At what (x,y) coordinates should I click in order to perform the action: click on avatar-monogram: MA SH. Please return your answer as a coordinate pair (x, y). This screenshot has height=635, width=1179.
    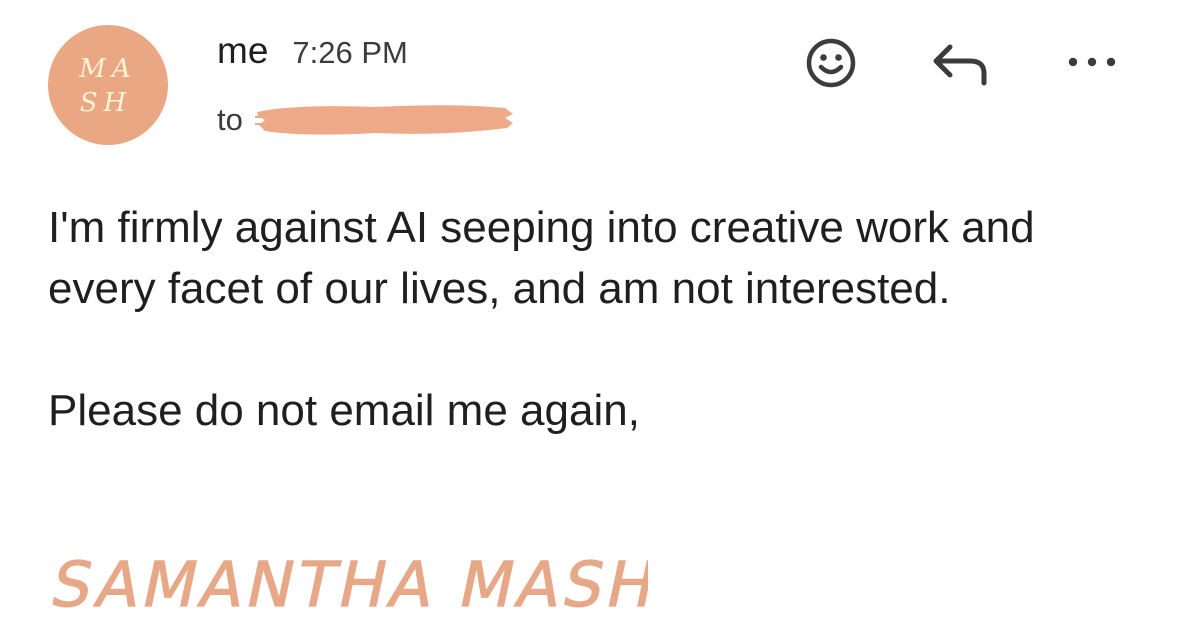
    Looking at the image, I should click on (107, 86).